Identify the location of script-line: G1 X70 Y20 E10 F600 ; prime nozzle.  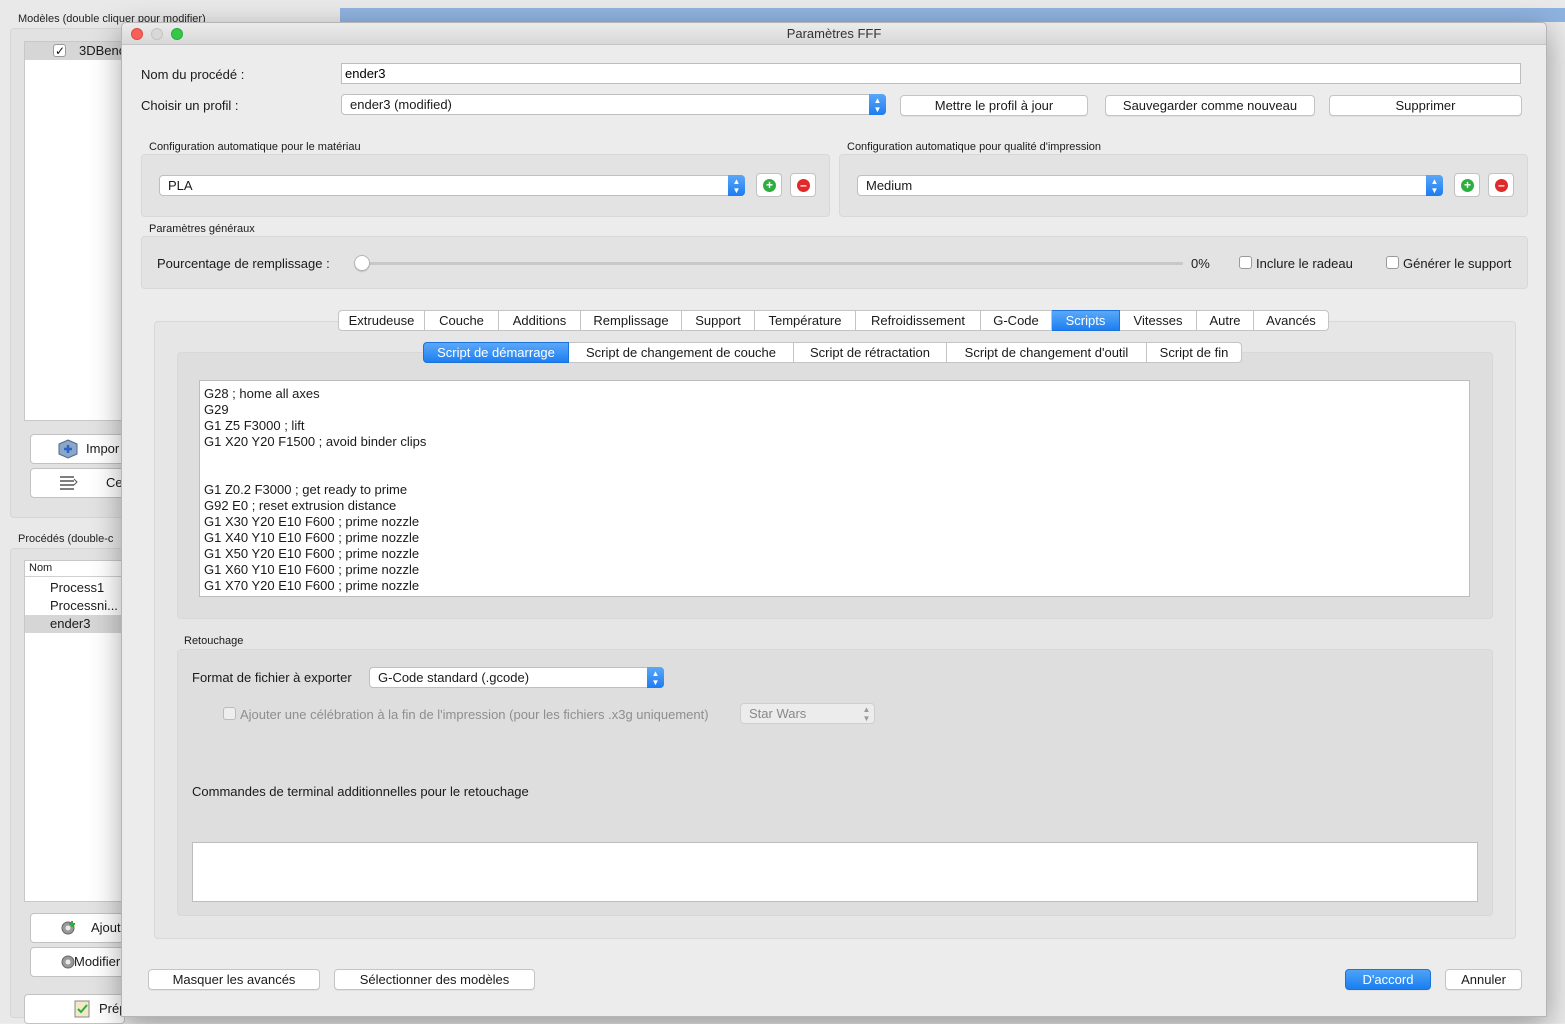
(312, 585).